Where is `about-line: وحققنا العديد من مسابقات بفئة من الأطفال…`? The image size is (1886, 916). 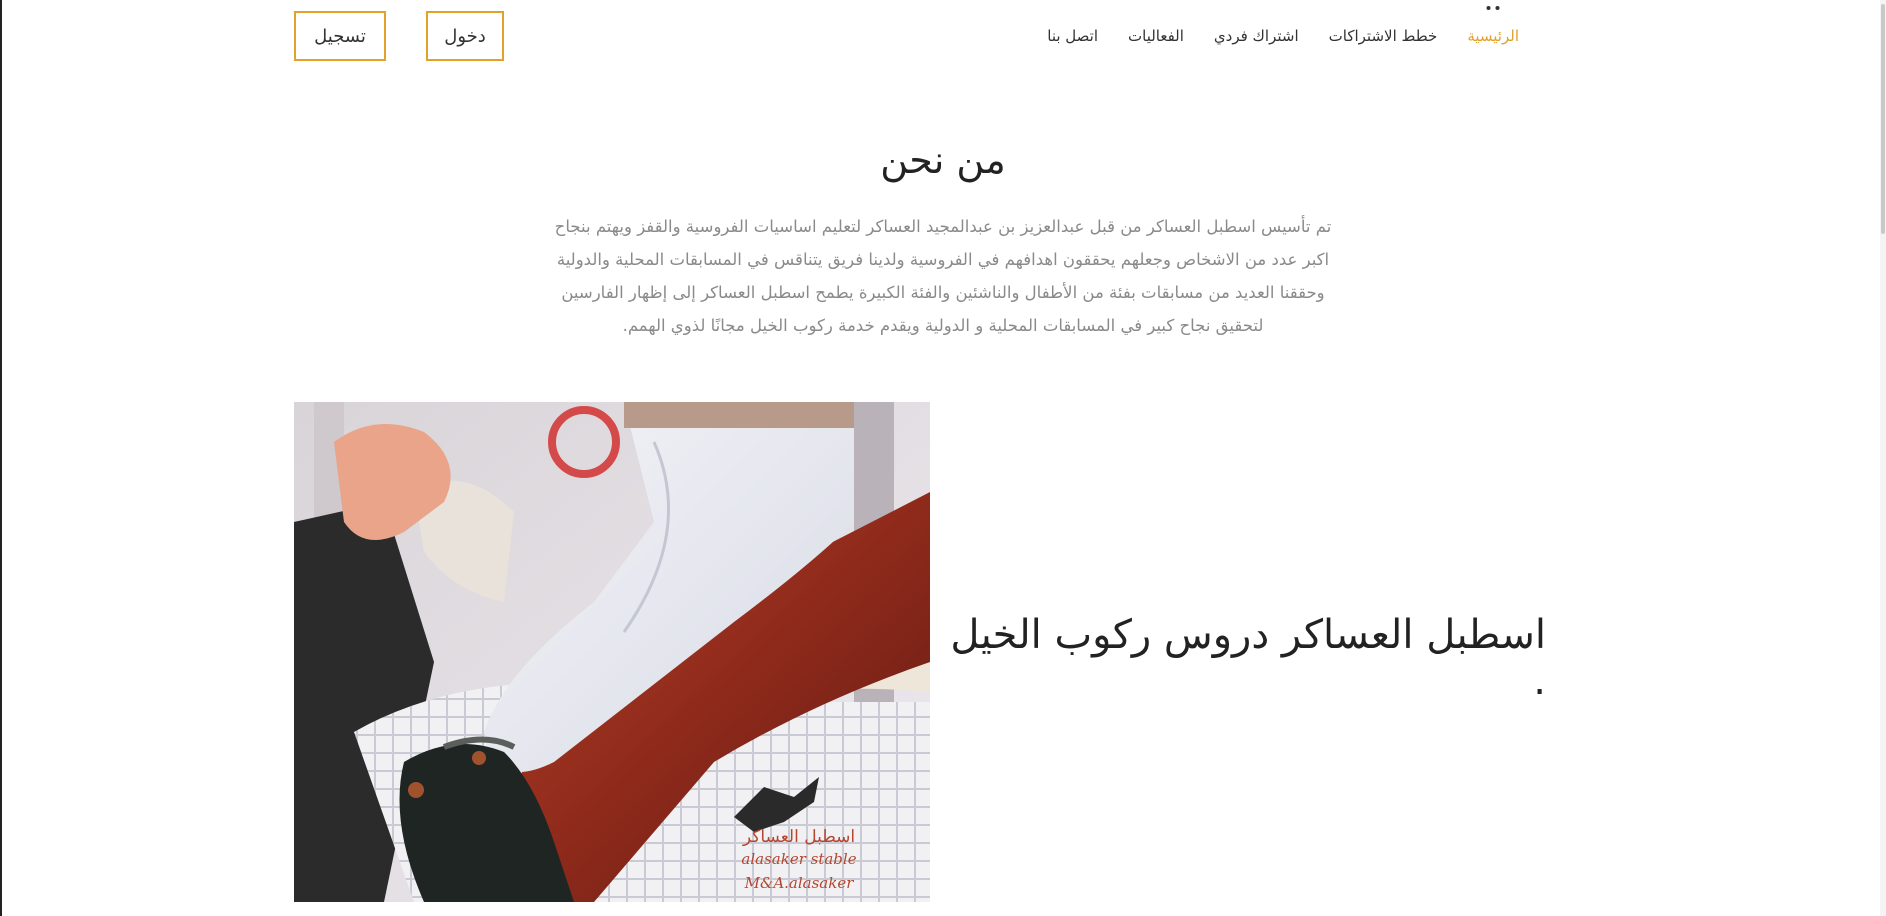
about-line: وحققنا العديد من مسابقات بفئة من الأطفال… is located at coordinates (943, 292).